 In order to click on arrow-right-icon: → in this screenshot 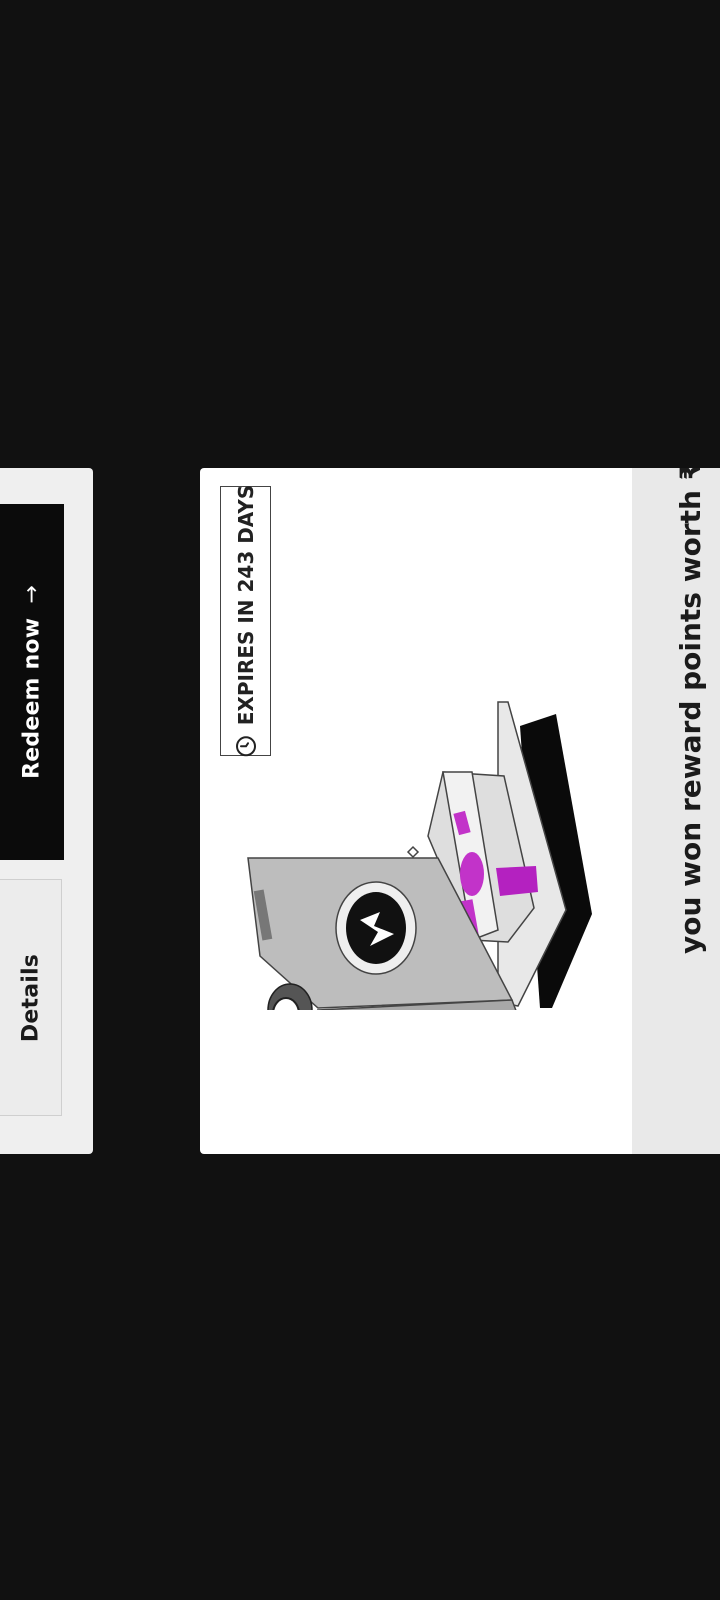, I will do `click(32, 594)`.